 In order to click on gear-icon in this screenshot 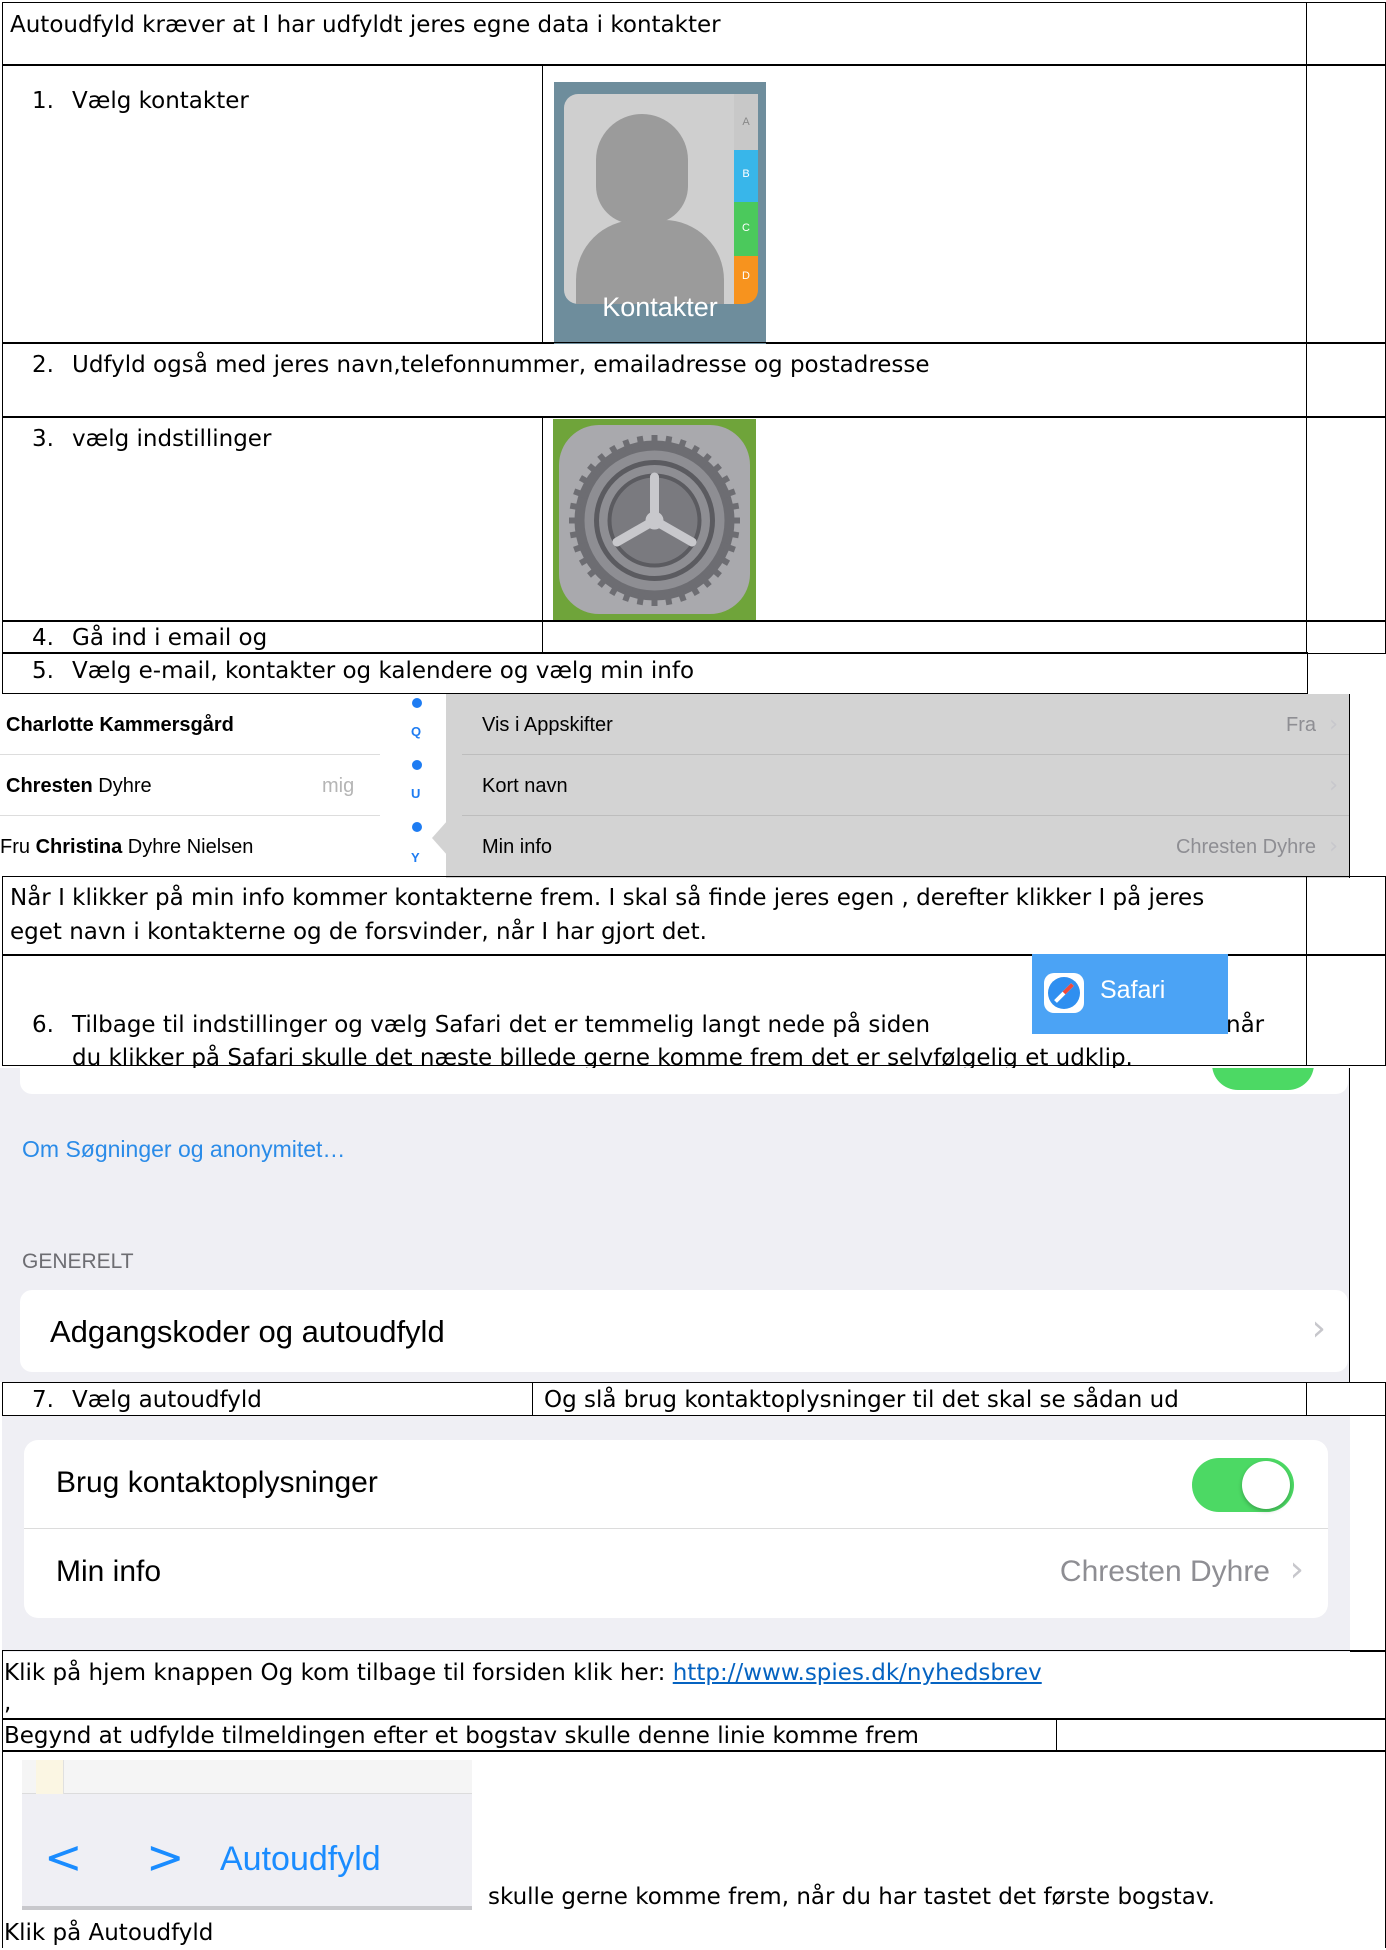, I will do `click(654, 520)`.